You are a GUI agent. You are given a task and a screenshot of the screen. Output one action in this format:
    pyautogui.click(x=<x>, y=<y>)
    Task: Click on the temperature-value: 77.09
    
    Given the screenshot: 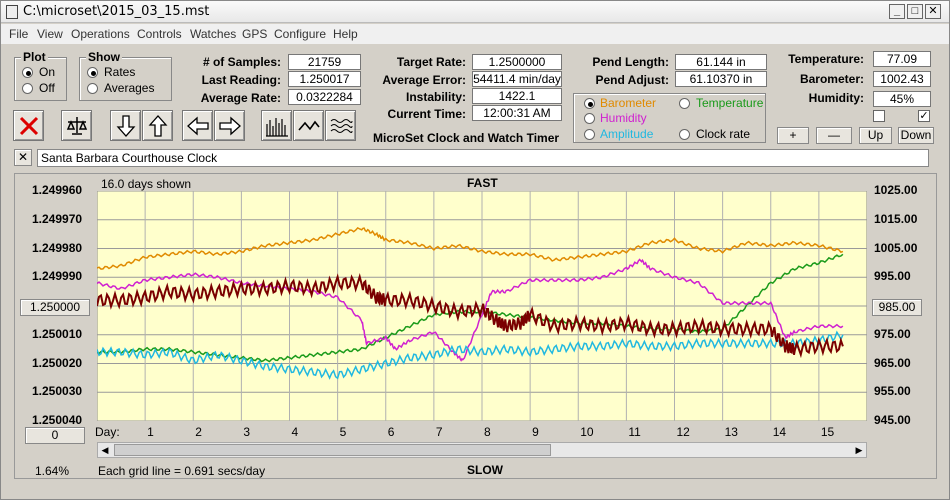 What is the action you would take?
    pyautogui.click(x=902, y=59)
    